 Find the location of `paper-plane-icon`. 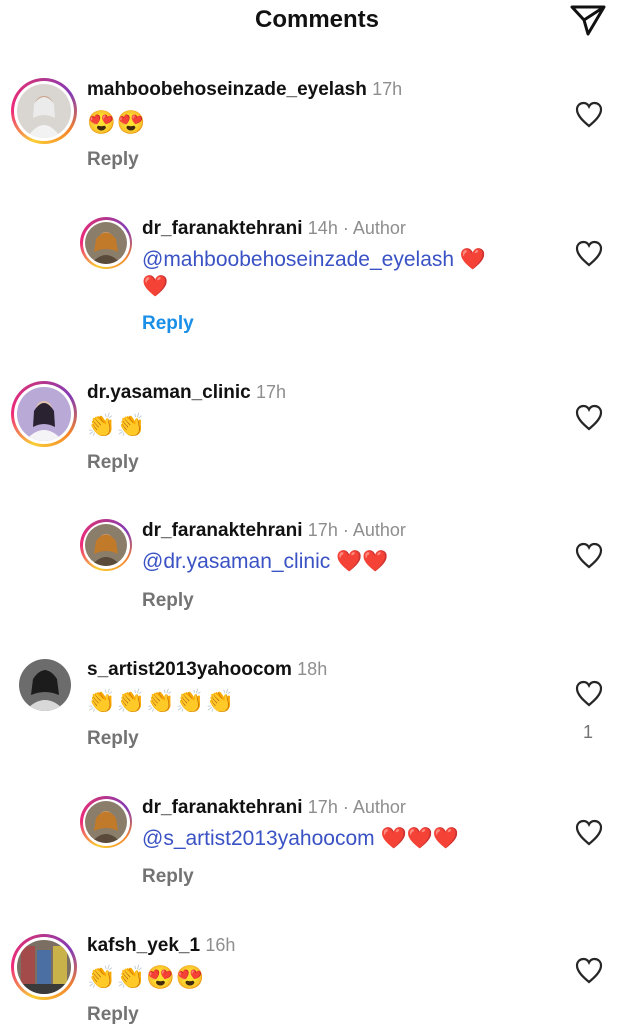

paper-plane-icon is located at coordinates (588, 20).